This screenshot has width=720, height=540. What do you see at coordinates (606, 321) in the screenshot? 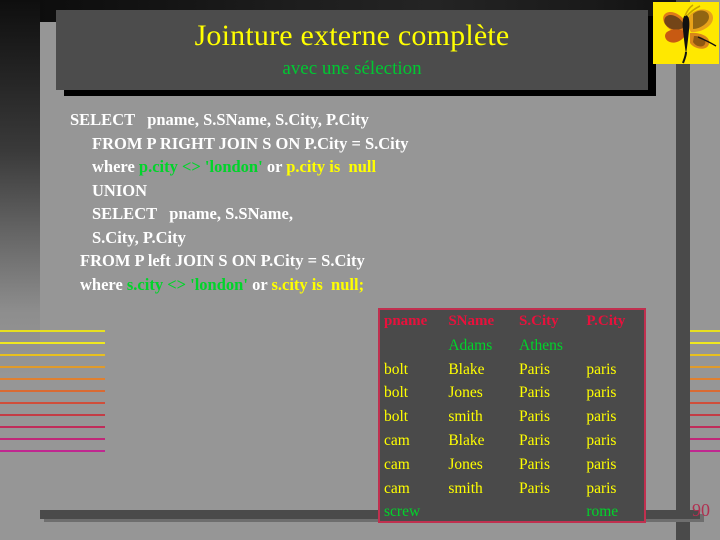
I see `column-header-pcity: P.City` at bounding box center [606, 321].